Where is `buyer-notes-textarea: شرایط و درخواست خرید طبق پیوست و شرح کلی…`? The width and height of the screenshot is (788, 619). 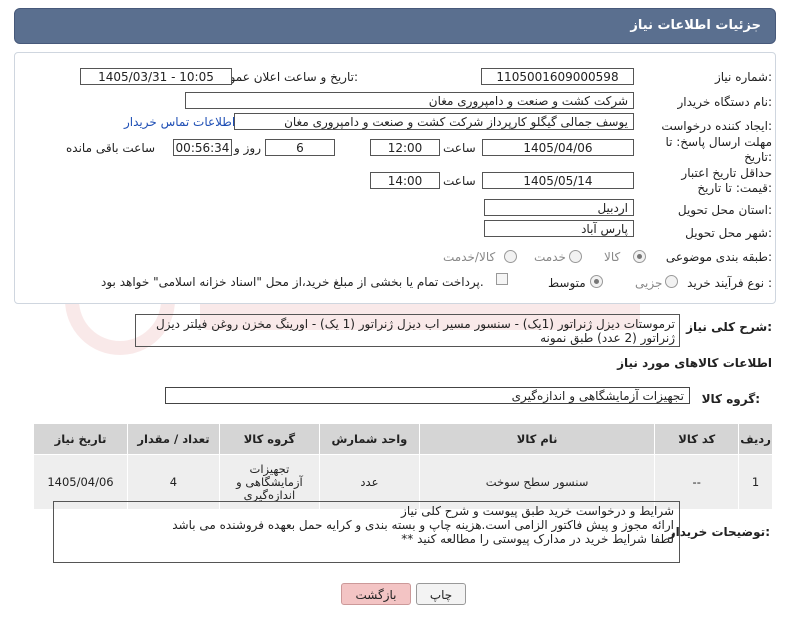 buyer-notes-textarea: شرایط و درخواست خرید طبق پیوست و شرح کلی… is located at coordinates (366, 532).